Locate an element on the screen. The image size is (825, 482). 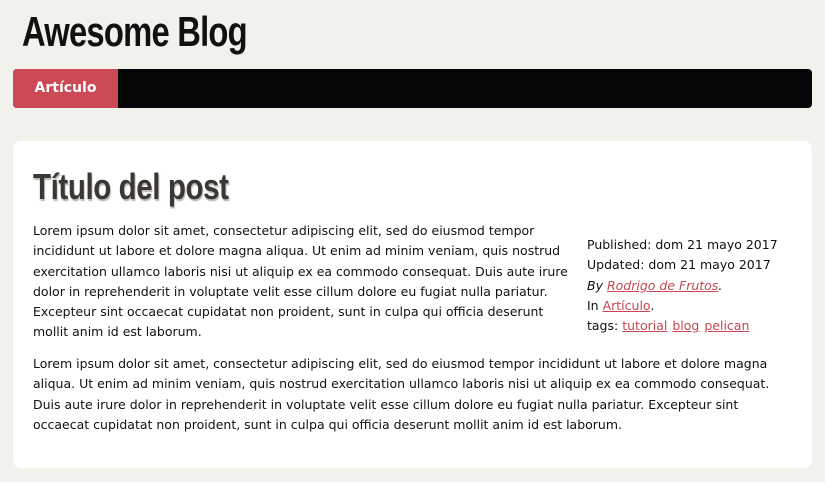
site-title: Awesome Blog is located at coordinates (135, 32).